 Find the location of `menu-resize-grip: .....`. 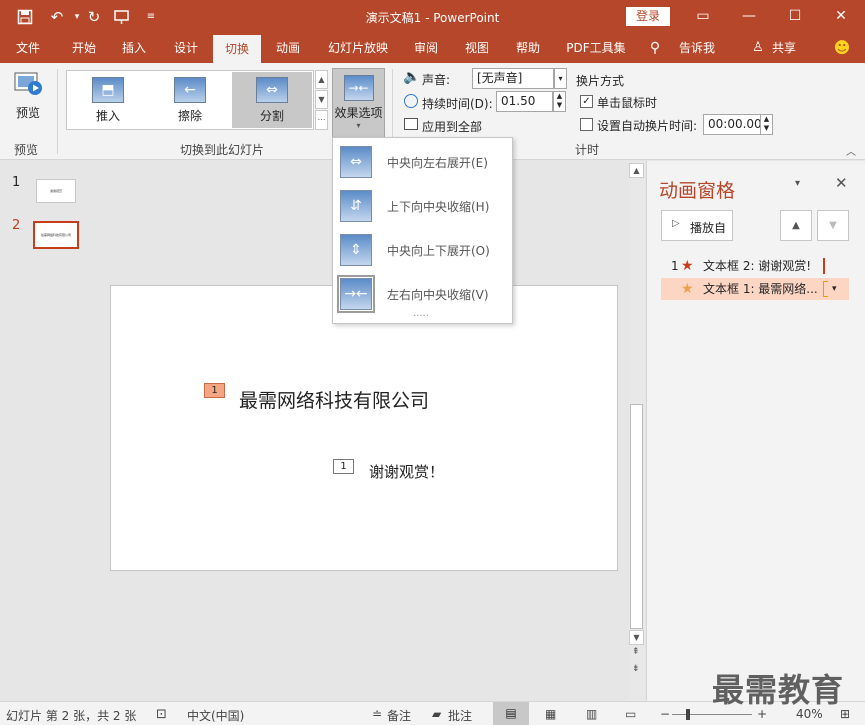

menu-resize-grip: ..... is located at coordinates (421, 313).